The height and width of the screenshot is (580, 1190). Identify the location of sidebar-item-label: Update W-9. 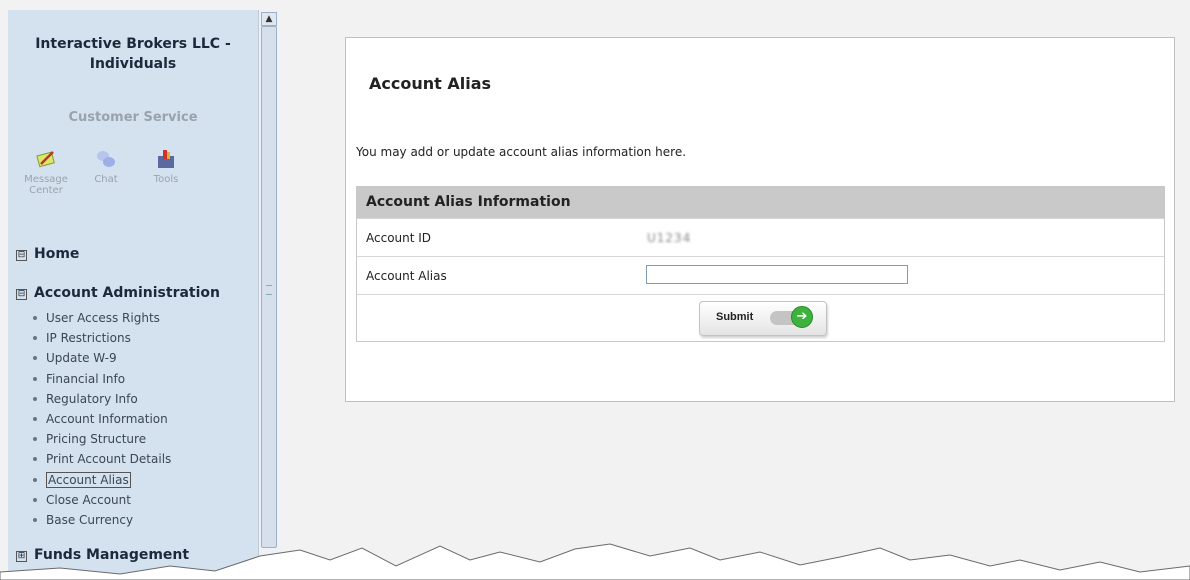
(81, 358).